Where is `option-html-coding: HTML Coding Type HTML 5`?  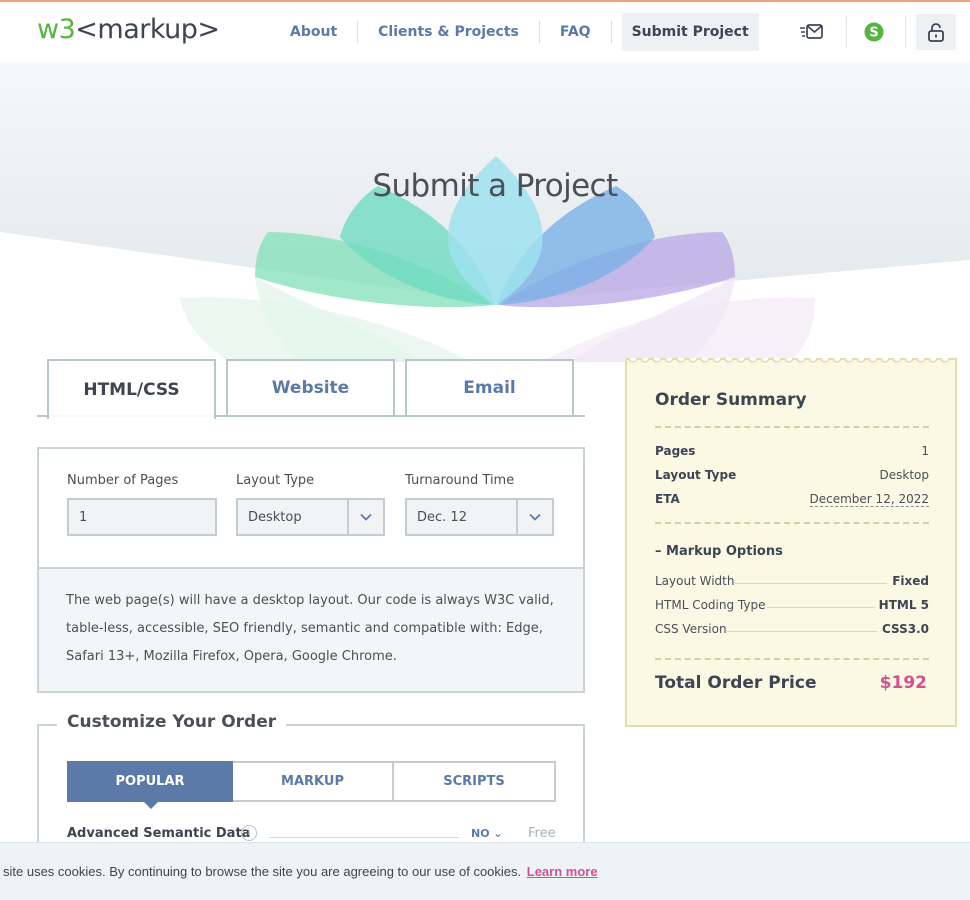
option-html-coding: HTML Coding Type HTML 5 is located at coordinates (792, 605).